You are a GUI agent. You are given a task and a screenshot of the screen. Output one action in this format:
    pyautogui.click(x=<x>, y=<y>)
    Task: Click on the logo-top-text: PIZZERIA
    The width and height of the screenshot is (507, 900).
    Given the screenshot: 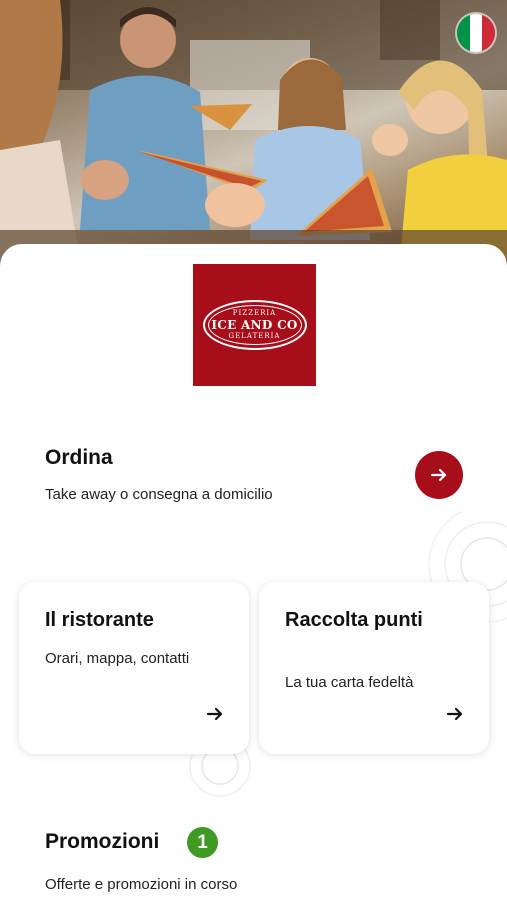 What is the action you would take?
    pyautogui.click(x=254, y=313)
    